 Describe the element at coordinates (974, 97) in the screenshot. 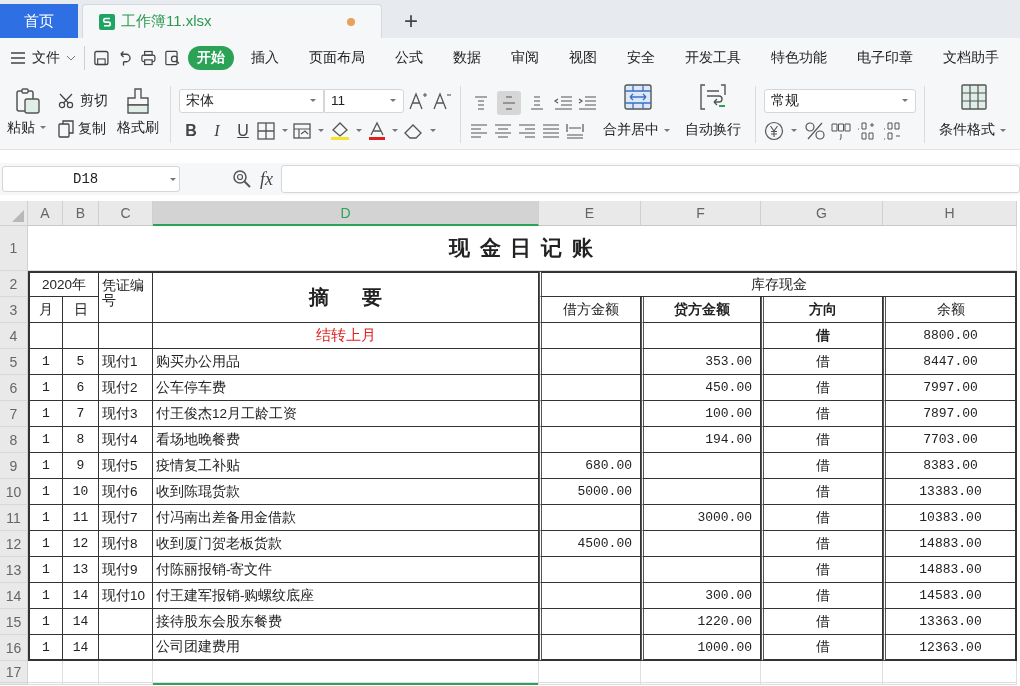

I see `table-icon` at that location.